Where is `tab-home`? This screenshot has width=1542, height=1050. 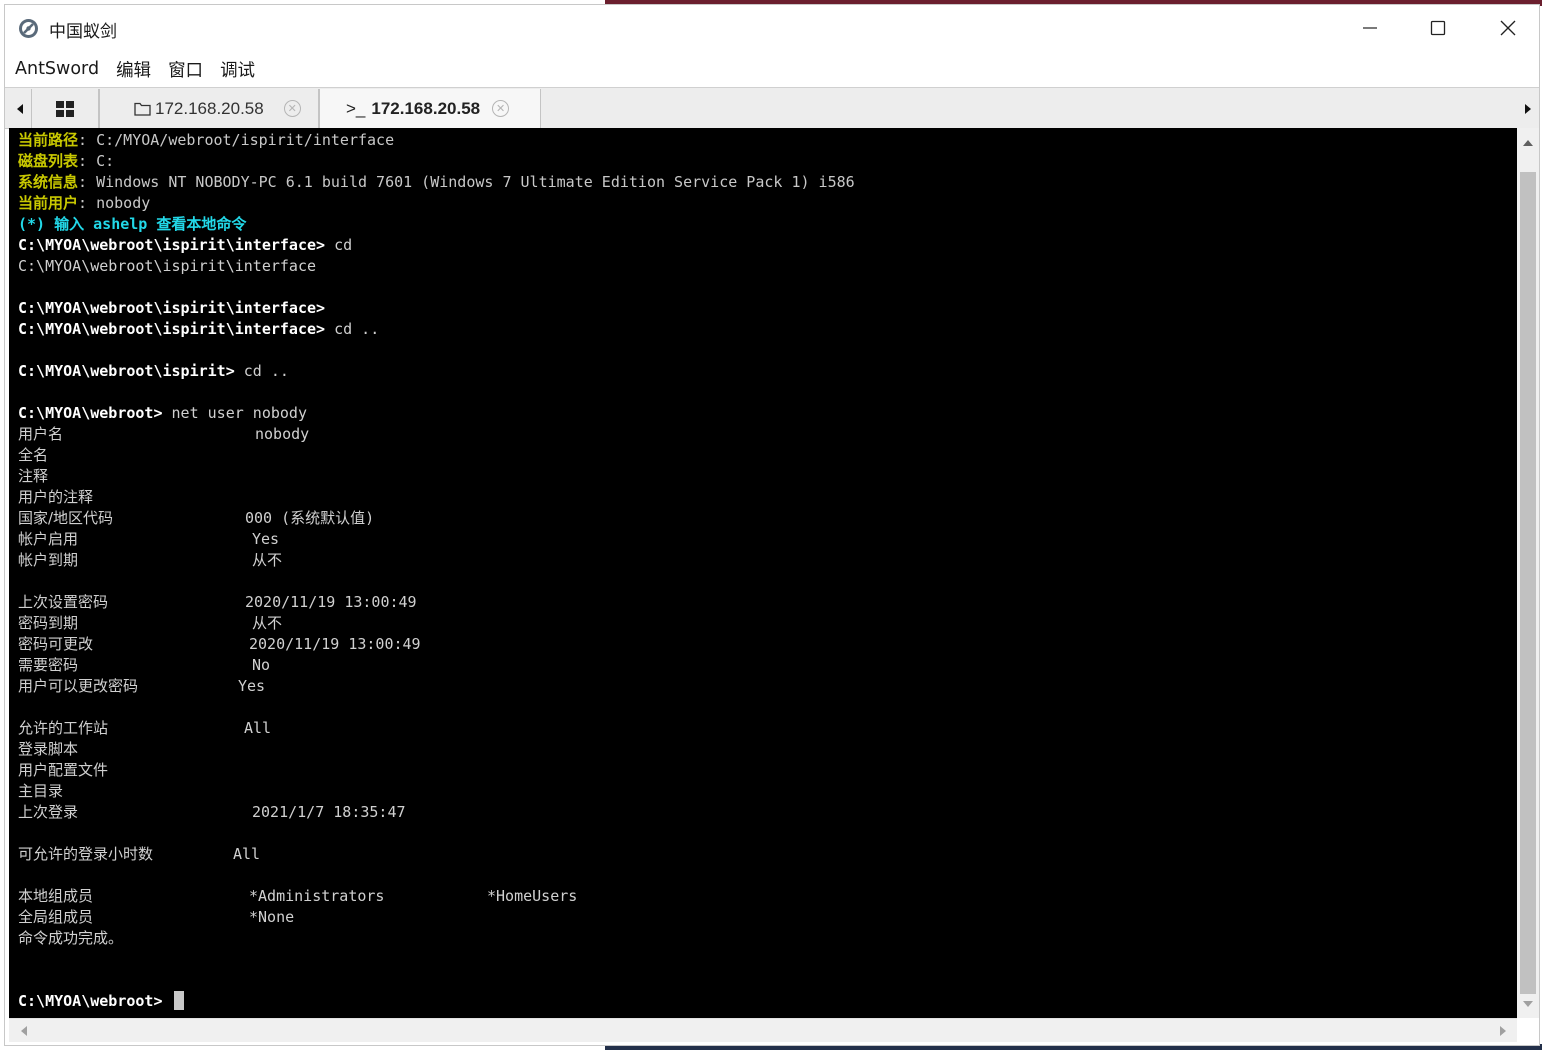
tab-home is located at coordinates (65, 108).